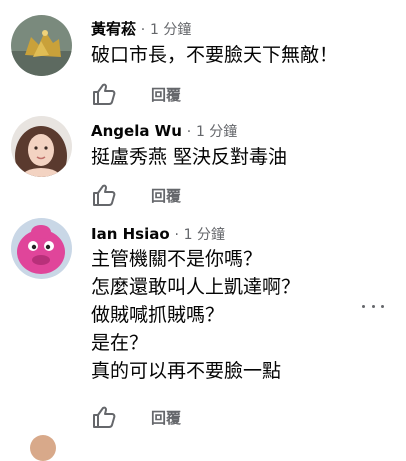 The height and width of the screenshot is (461, 406). I want to click on comment-line: 怎麼還敢叫人上凱達啊？, so click(196, 287).